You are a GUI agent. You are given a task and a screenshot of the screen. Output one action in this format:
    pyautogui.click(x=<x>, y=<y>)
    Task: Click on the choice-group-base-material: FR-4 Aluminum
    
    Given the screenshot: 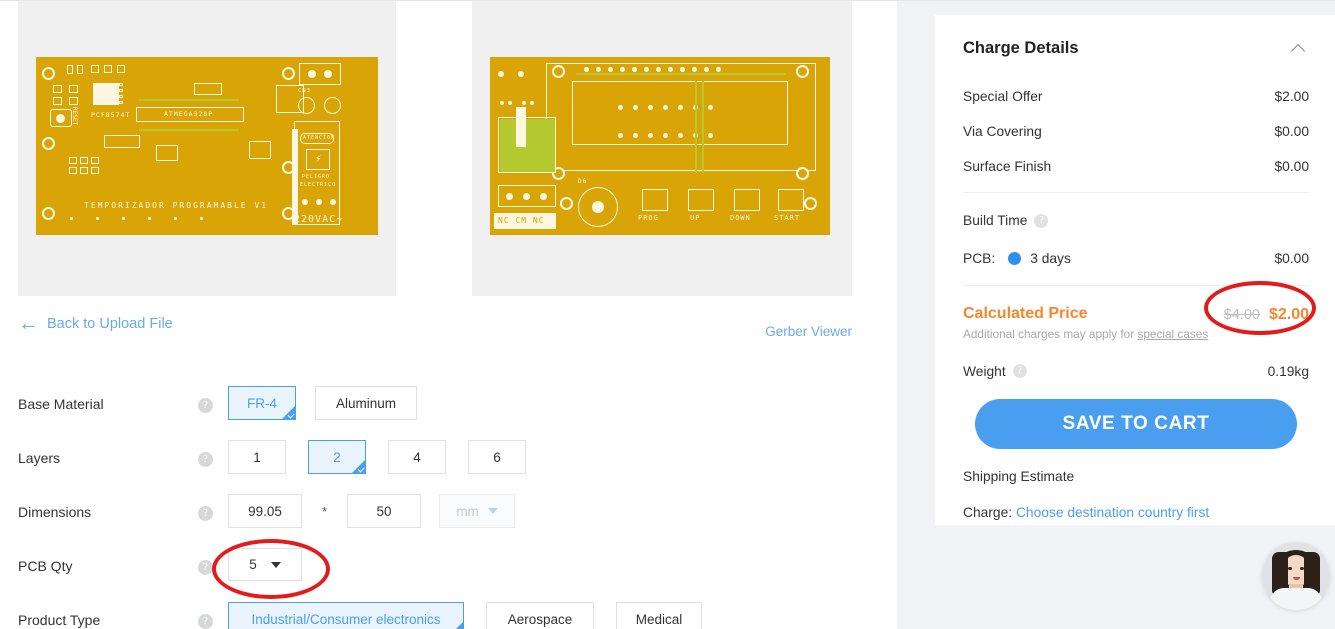 What is the action you would take?
    pyautogui.click(x=322, y=403)
    